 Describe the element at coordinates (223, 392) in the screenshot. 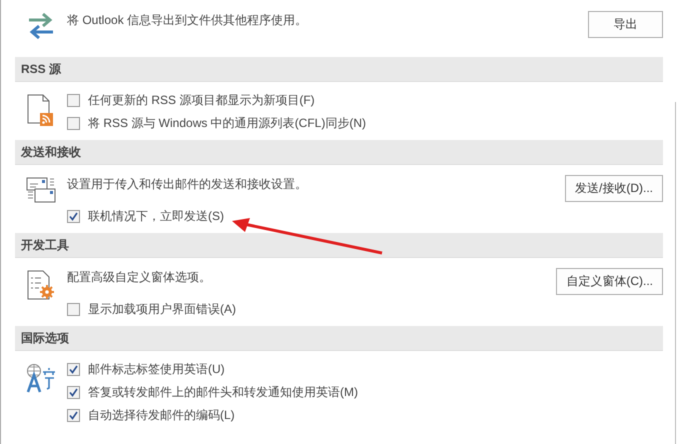

I see `option-label: 答复或转发邮件上的邮件头和转发通知使用英语(M)` at that location.